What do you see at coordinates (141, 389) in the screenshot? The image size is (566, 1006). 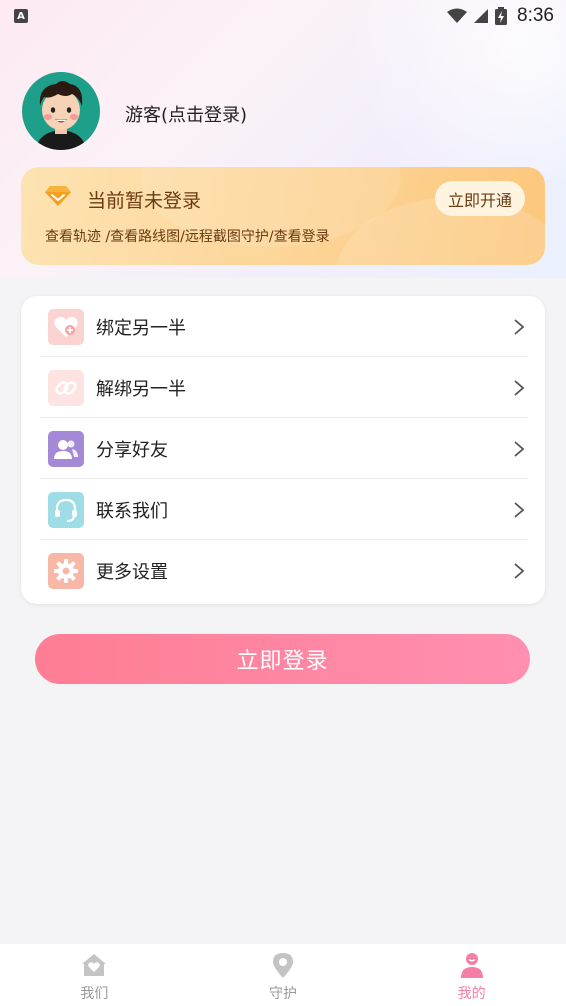 I see `menu-item-label: 解绑另一半` at bounding box center [141, 389].